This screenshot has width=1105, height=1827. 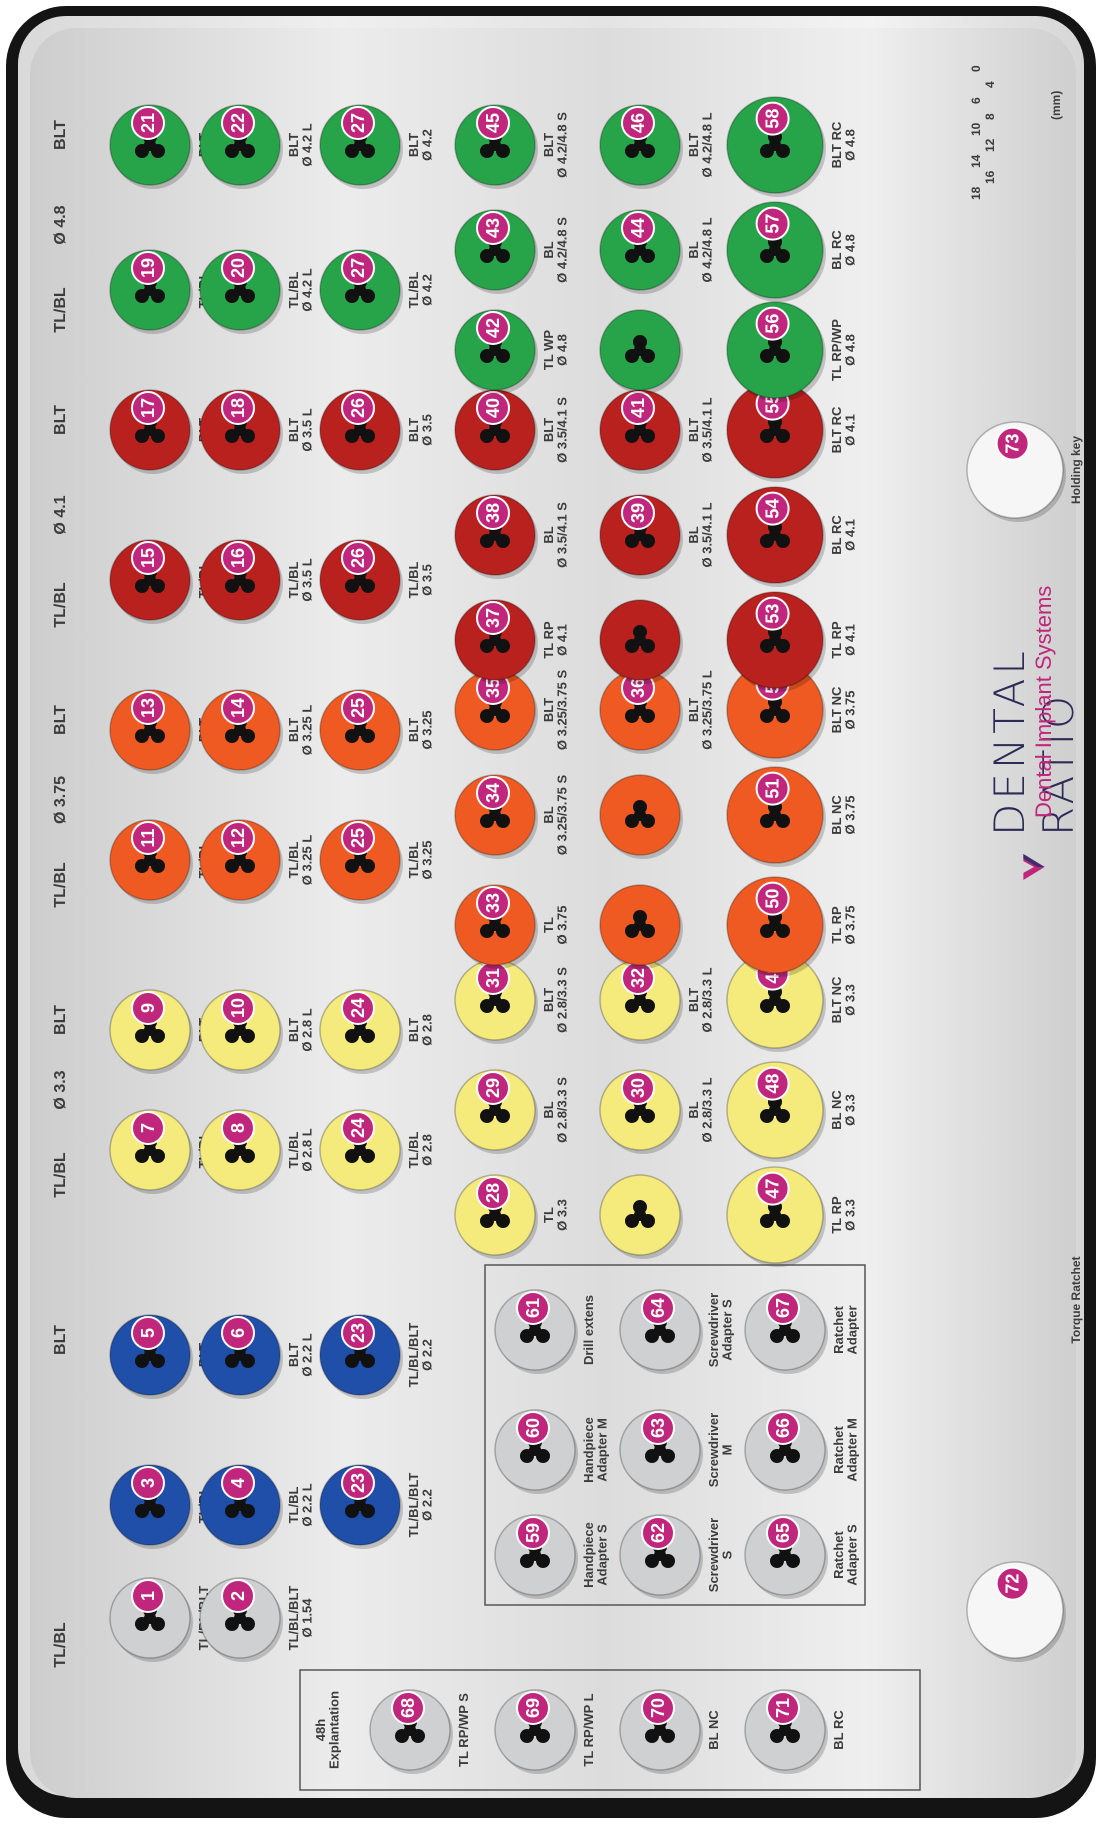 I want to click on slot-label: BL NCØ 3.3, so click(x=843, y=1110).